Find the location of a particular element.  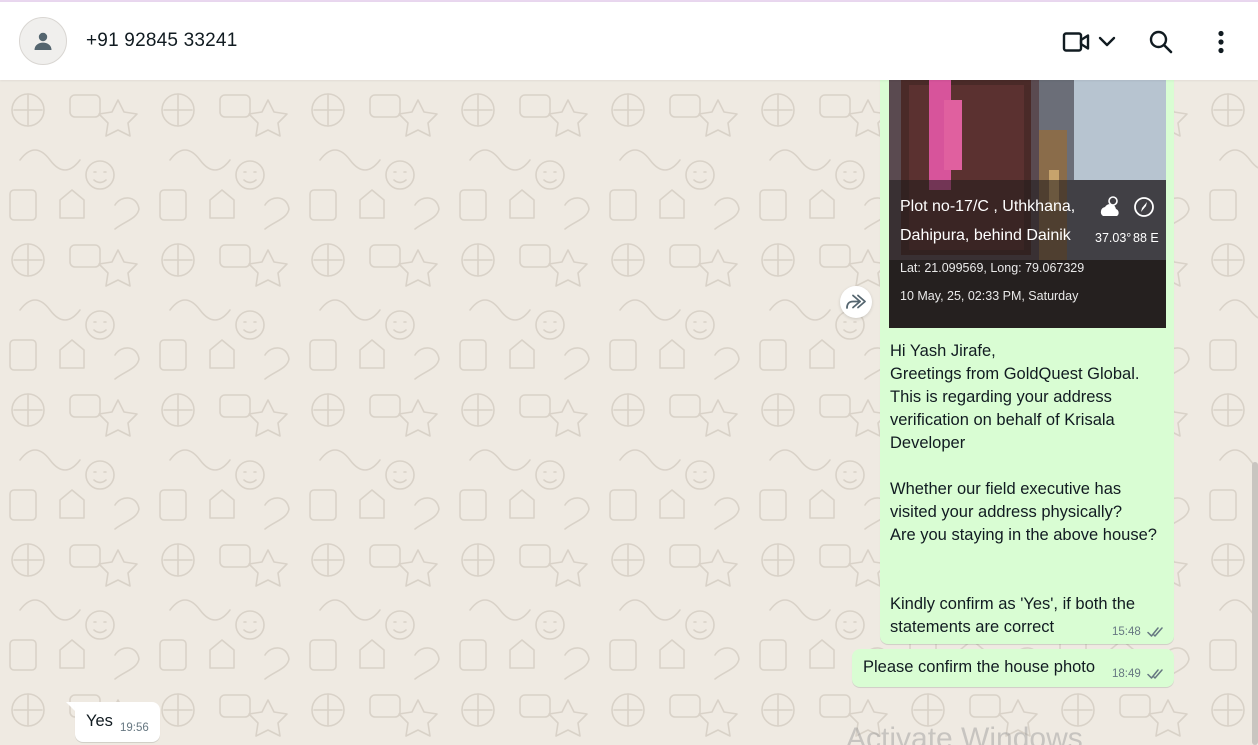

photo-direction: 88 E is located at coordinates (1146, 238).